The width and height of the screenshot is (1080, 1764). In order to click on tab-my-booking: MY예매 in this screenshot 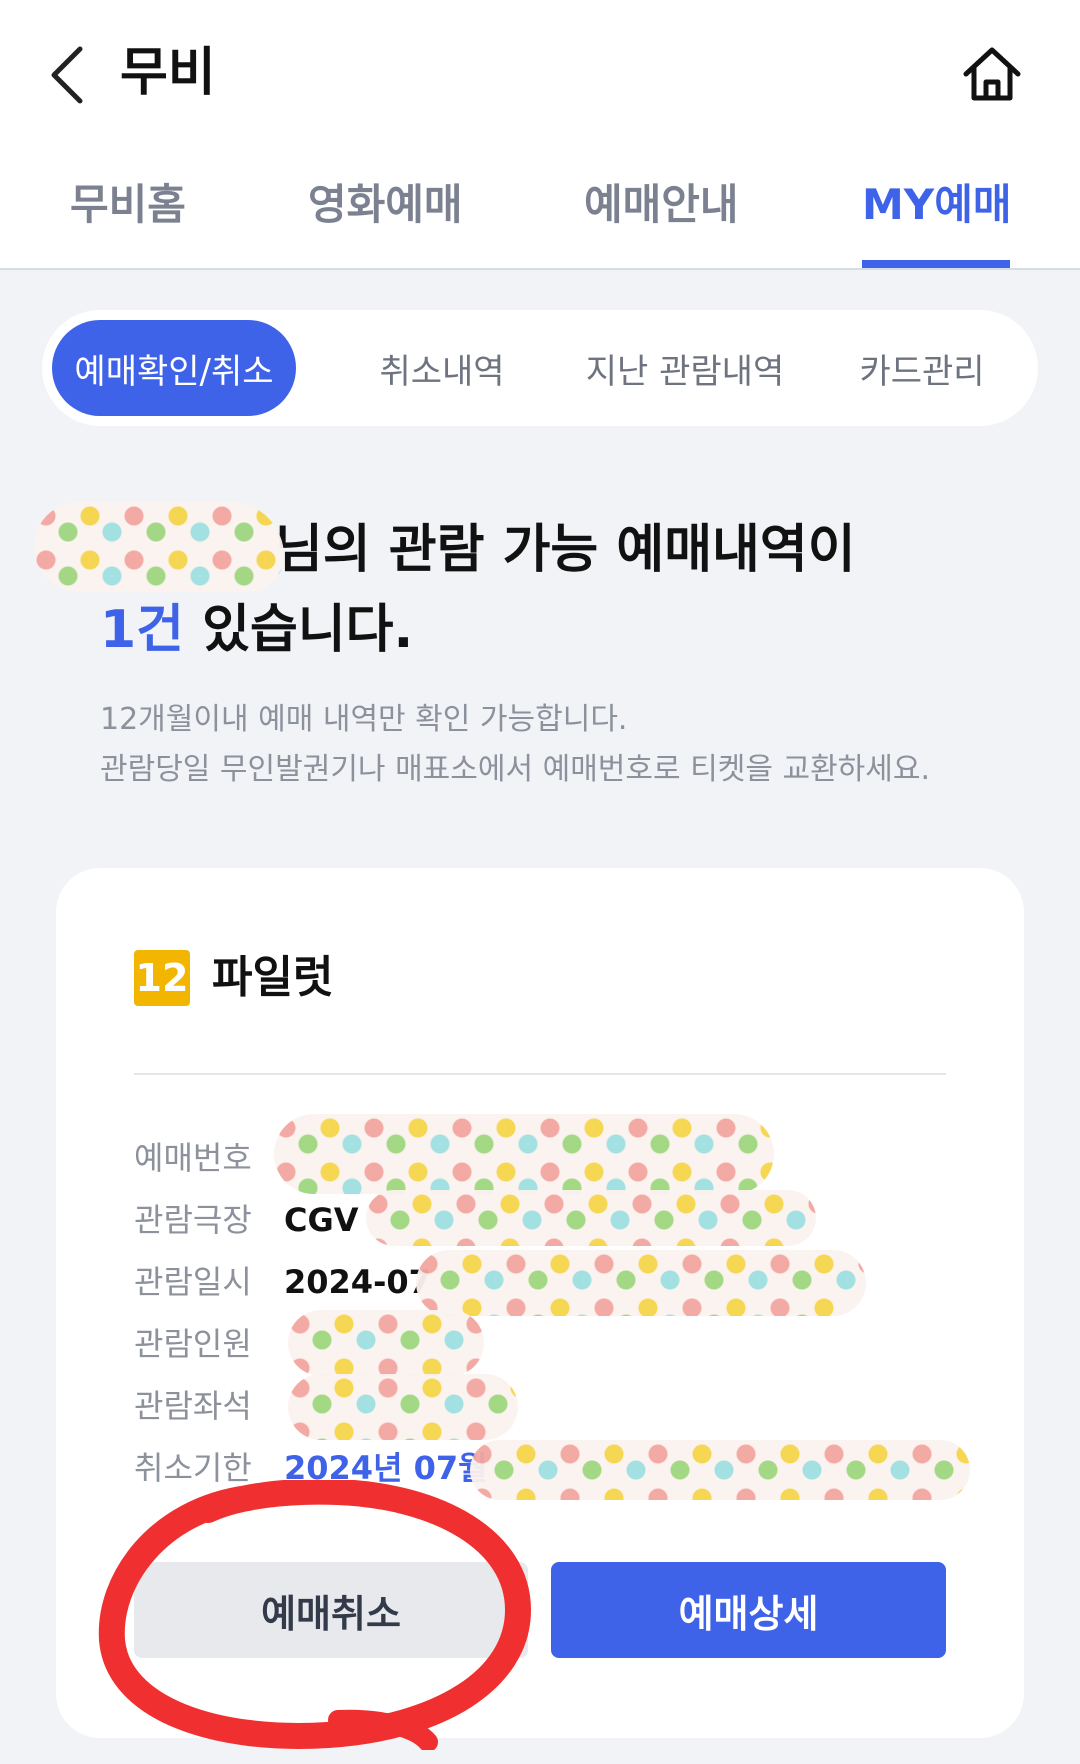, I will do `click(937, 220)`.